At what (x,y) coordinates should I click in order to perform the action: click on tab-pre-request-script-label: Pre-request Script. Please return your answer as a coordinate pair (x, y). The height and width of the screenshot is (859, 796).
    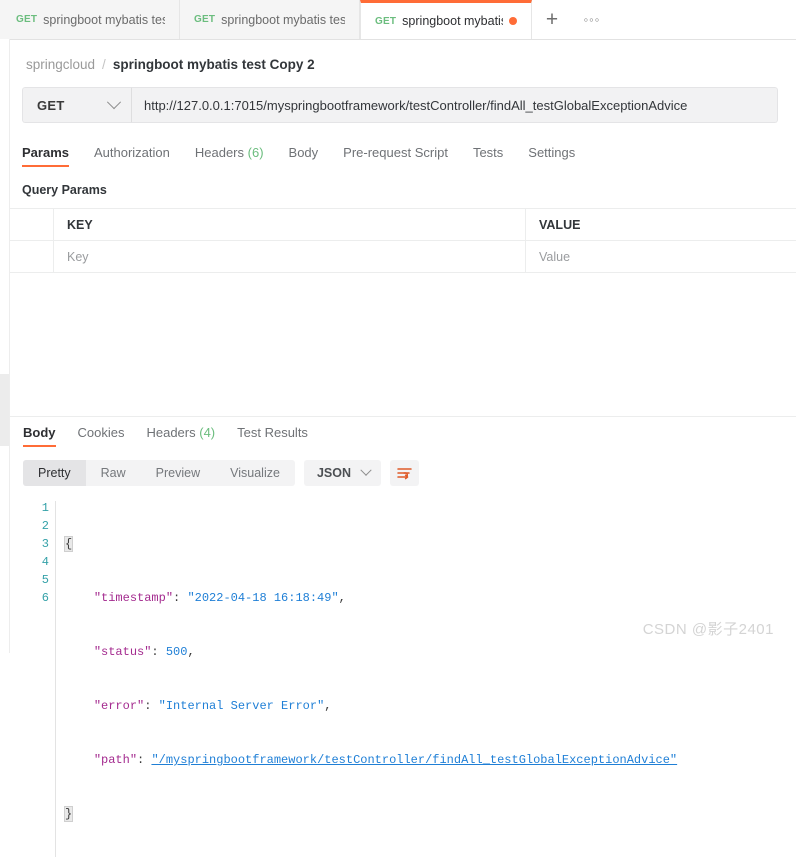
    Looking at the image, I should click on (395, 152).